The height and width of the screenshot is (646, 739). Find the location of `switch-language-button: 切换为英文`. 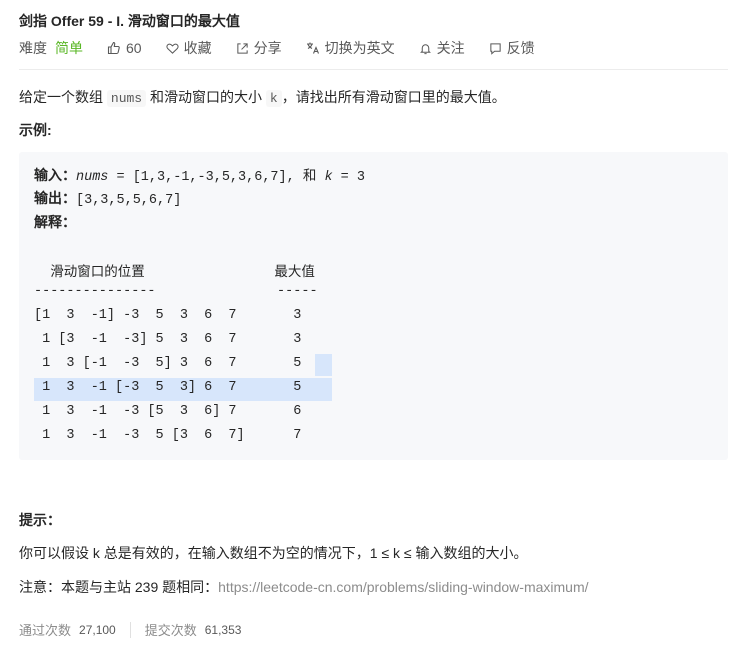

switch-language-button: 切换为英文 is located at coordinates (350, 48).